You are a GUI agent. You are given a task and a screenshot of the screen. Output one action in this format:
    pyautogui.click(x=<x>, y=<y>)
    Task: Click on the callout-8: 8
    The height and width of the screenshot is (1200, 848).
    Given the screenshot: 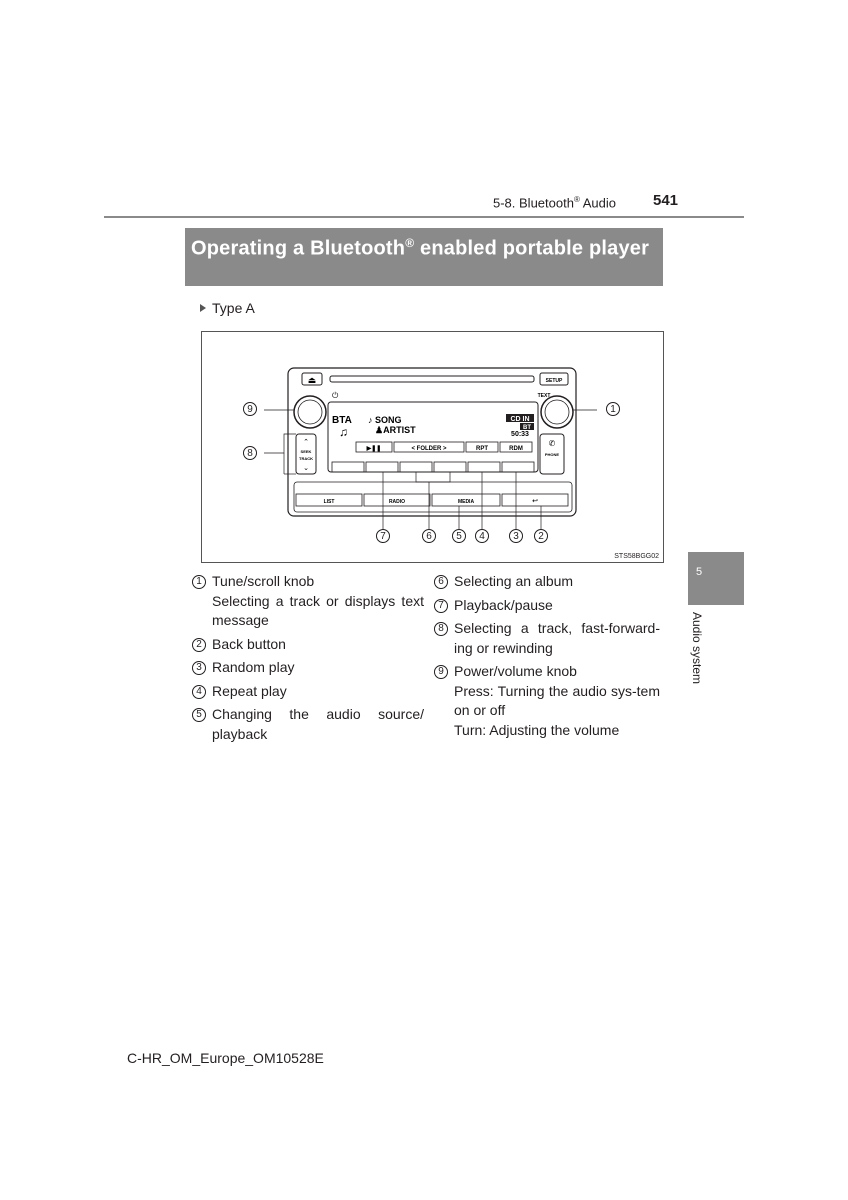 What is the action you would take?
    pyautogui.click(x=250, y=453)
    